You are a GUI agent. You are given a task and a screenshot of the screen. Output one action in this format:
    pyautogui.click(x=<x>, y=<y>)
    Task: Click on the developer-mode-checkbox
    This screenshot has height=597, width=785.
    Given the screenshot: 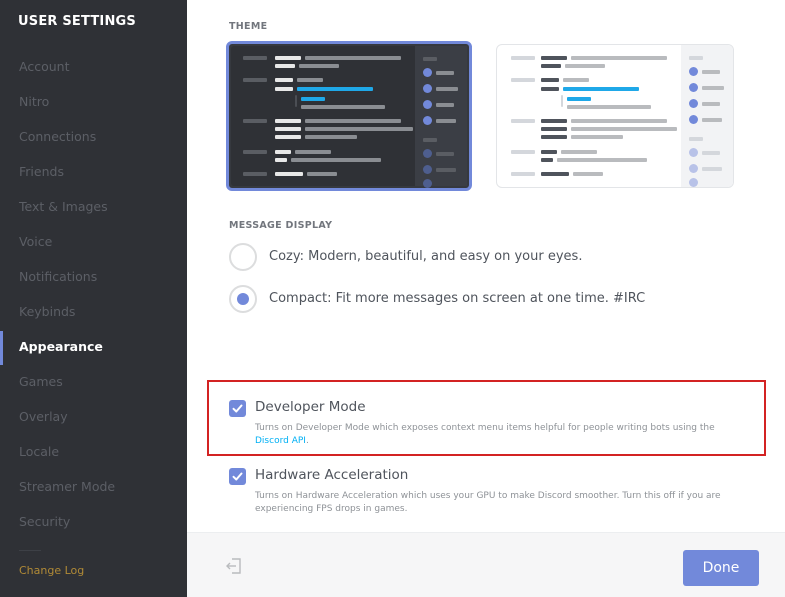 What is the action you would take?
    pyautogui.click(x=237, y=408)
    